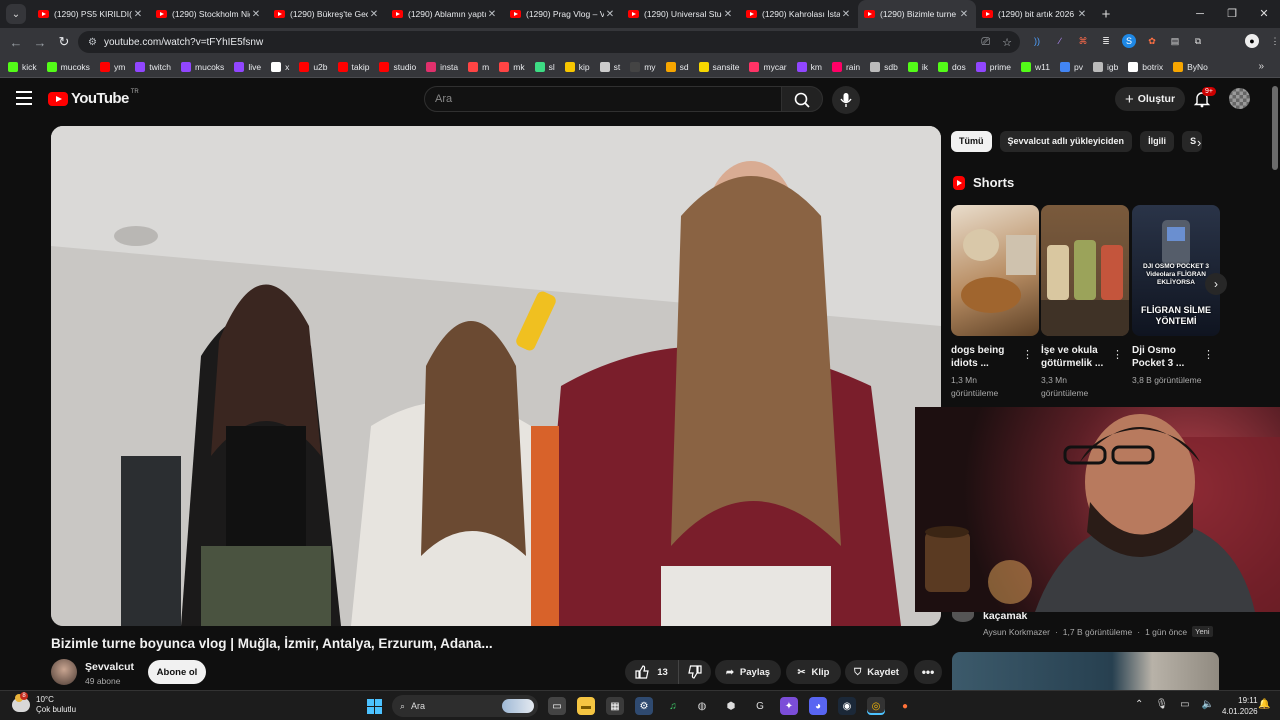 This screenshot has height=720, width=1280. What do you see at coordinates (1216, 284) in the screenshot?
I see `shorts-next-button: ›` at bounding box center [1216, 284].